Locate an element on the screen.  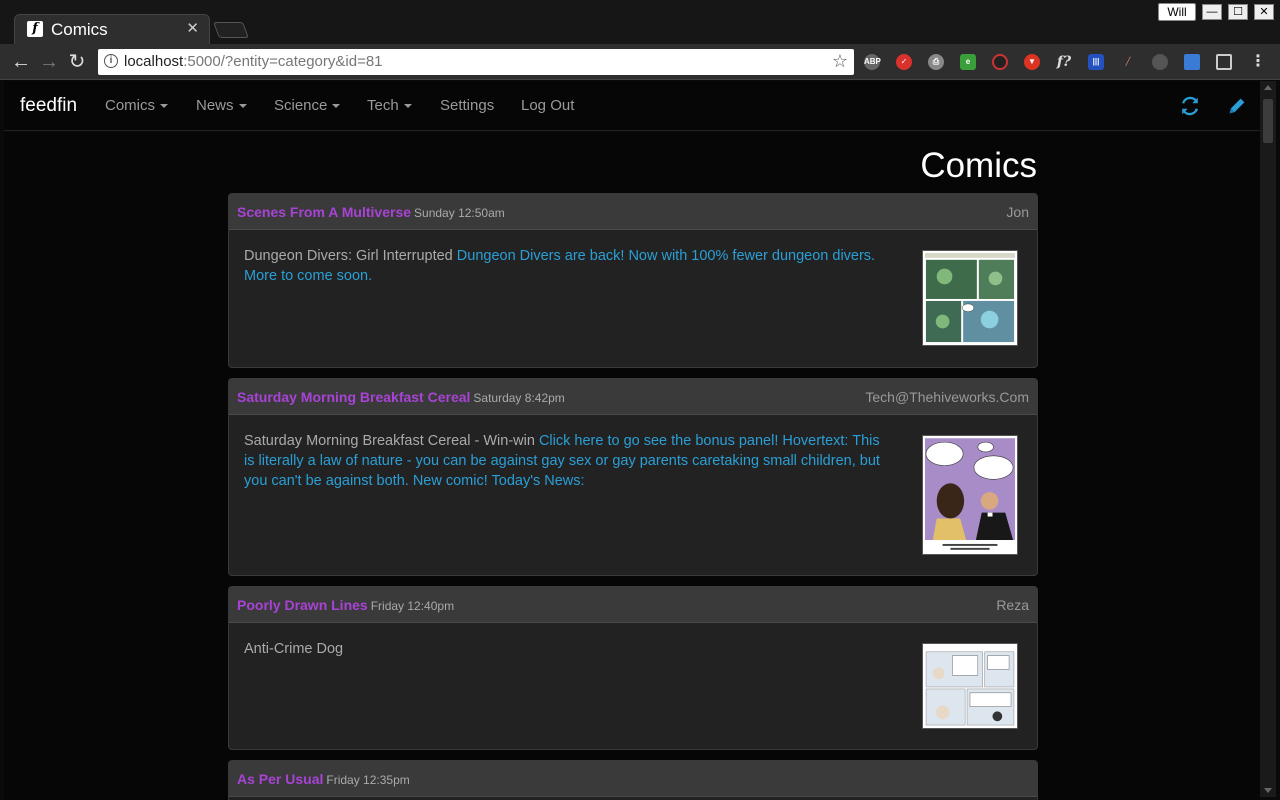
entry-author: Tech@Thehiveworks.Com is located at coordinates (947, 397).